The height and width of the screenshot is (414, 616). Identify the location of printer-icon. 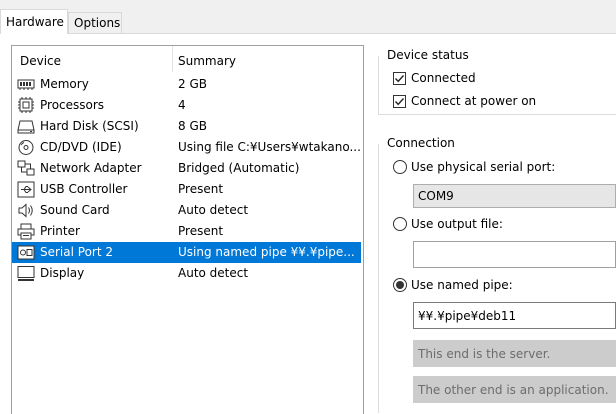
(26, 231).